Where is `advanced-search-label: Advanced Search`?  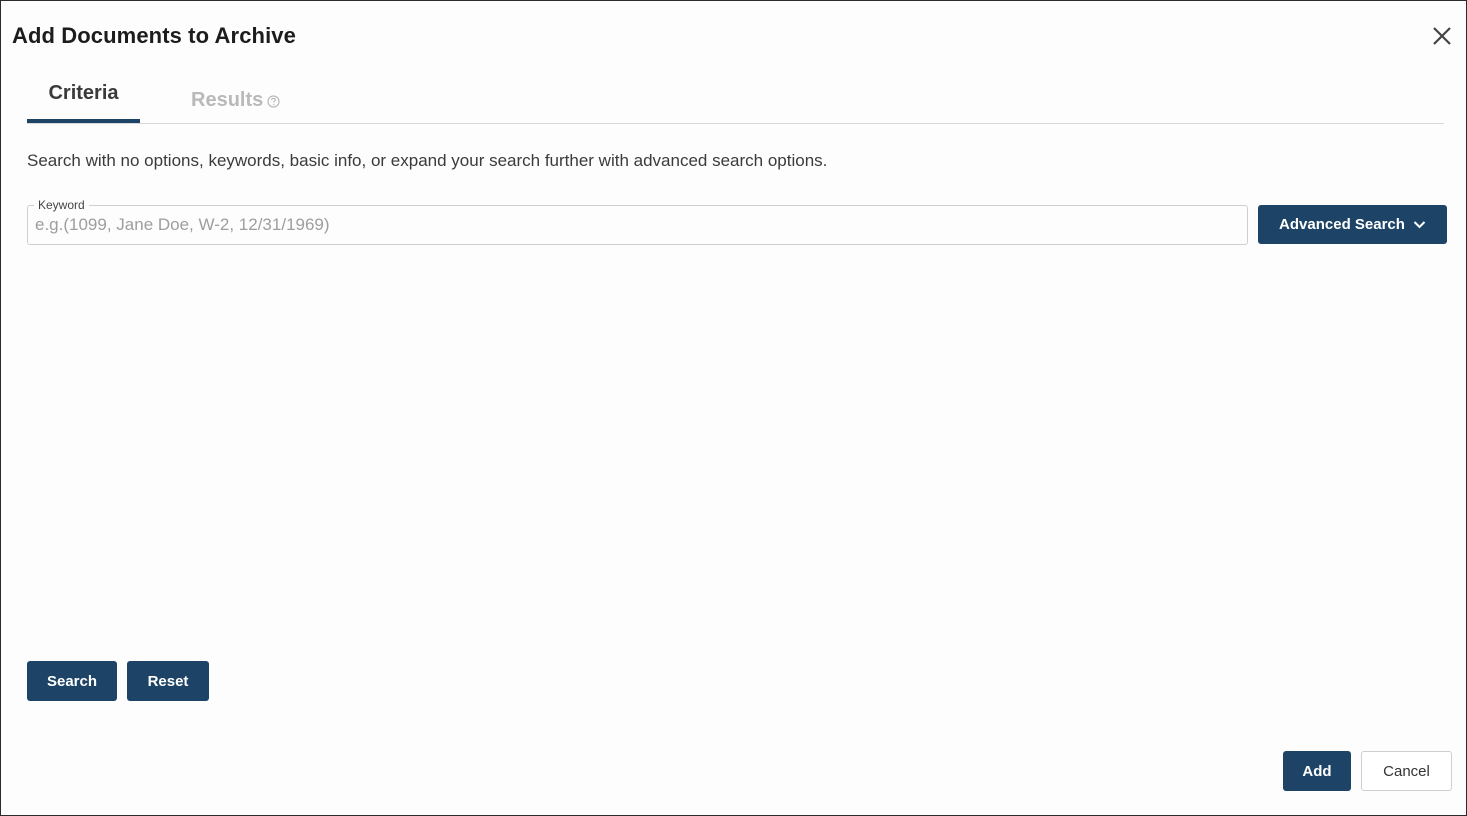 advanced-search-label: Advanced Search is located at coordinates (1342, 224).